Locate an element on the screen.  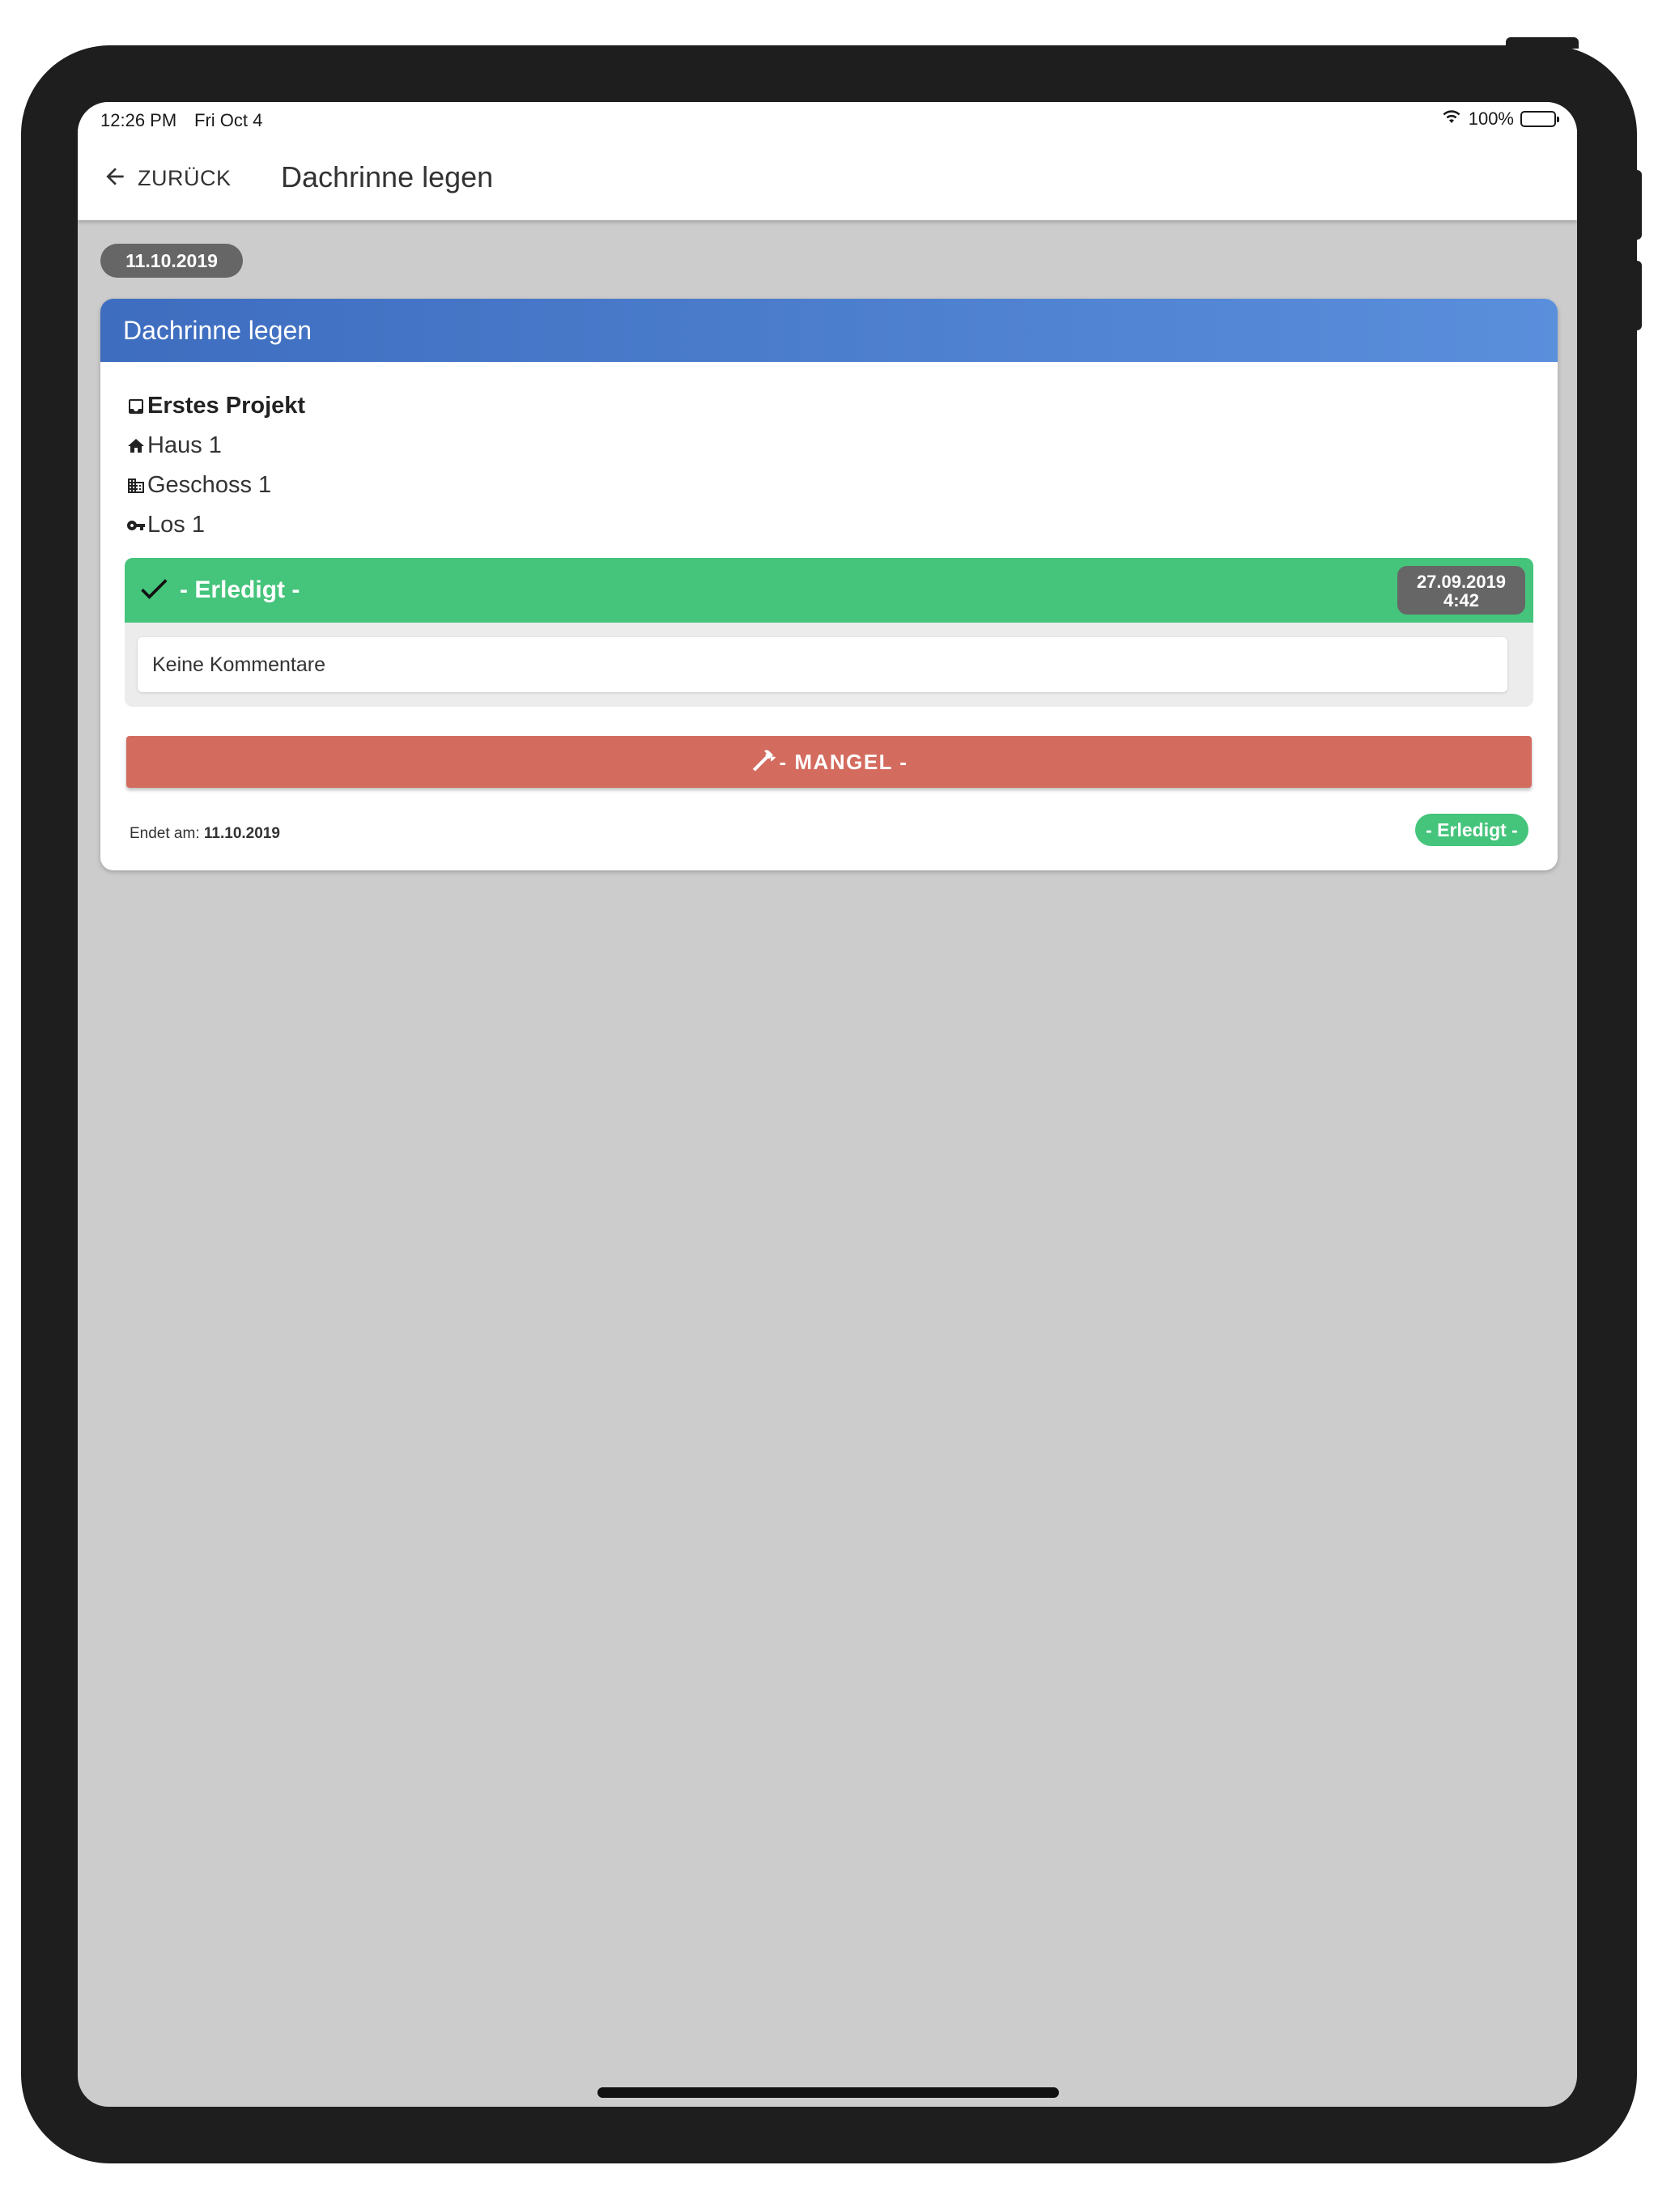
back-button: ZURÜCK is located at coordinates (167, 179).